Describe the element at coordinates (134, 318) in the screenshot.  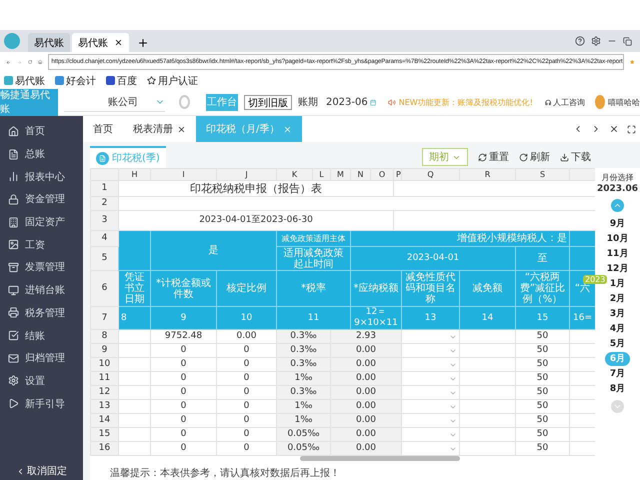
I see `column-number: 8` at that location.